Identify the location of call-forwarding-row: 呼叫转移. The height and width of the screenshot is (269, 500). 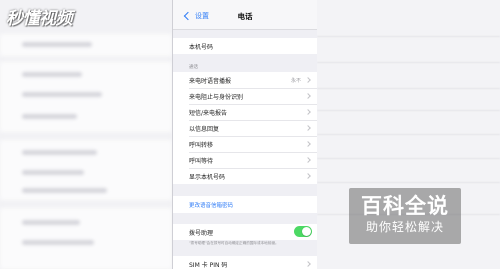
(245, 144).